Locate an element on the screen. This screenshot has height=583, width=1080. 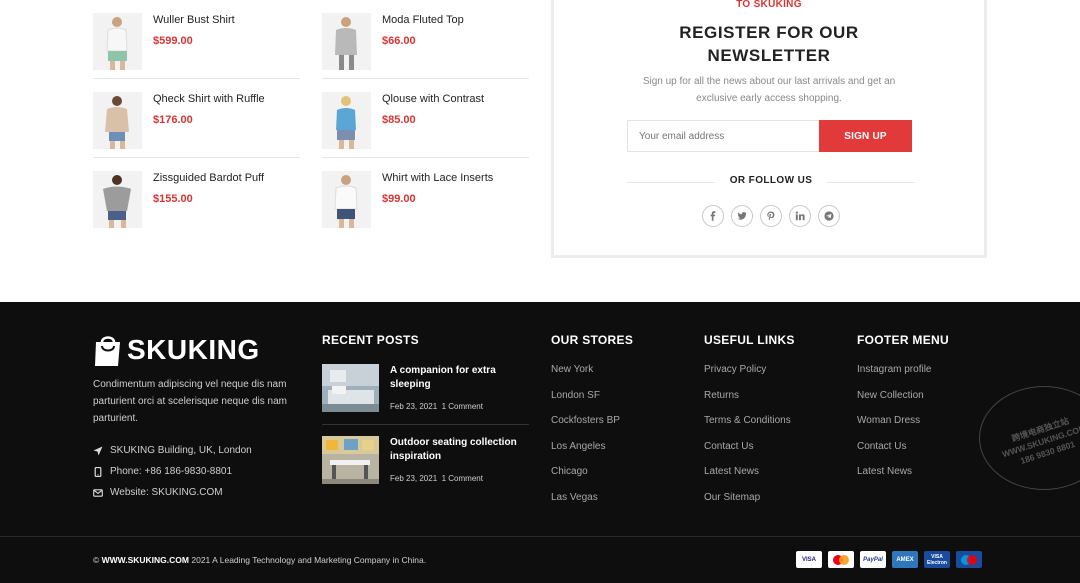
product-price: $99.00 is located at coordinates (399, 199).